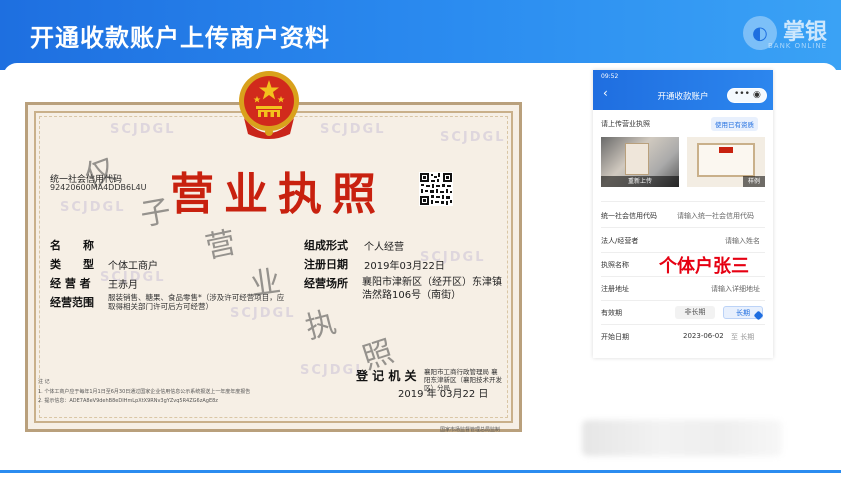 This screenshot has width=841, height=479. I want to click on close-circle-icon: ◉, so click(757, 95).